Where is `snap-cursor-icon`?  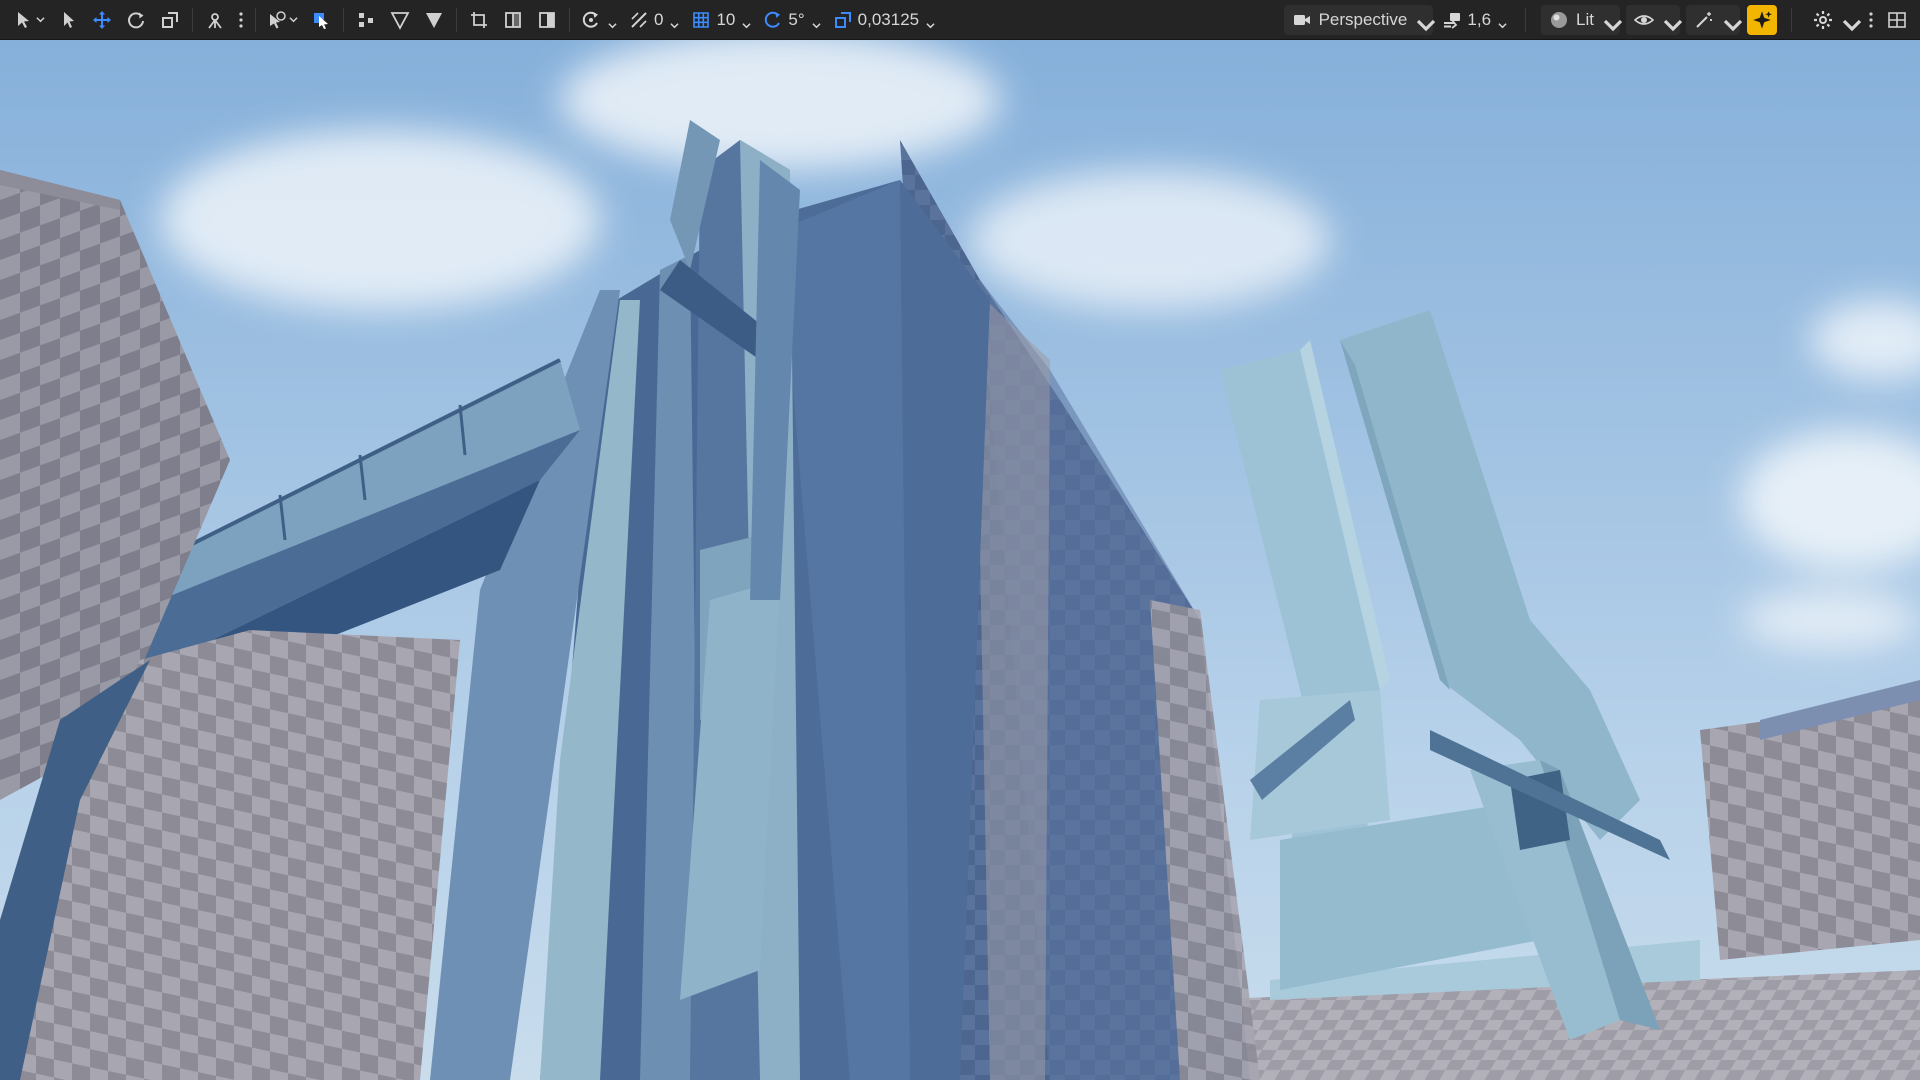 snap-cursor-icon is located at coordinates (321, 20).